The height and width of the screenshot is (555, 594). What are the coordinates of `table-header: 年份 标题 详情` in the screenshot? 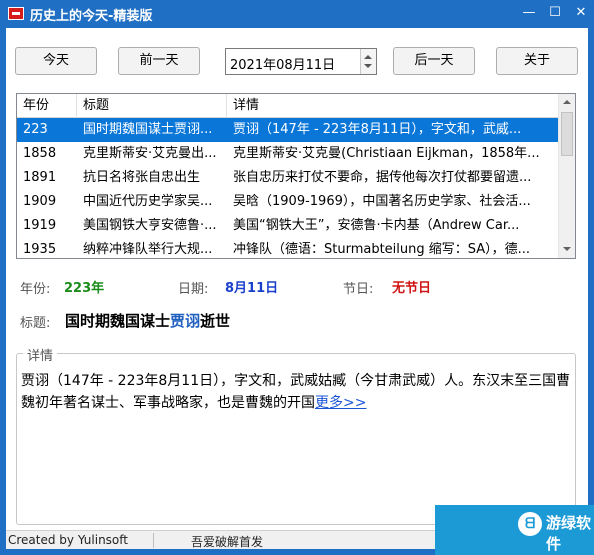 It's located at (288, 106).